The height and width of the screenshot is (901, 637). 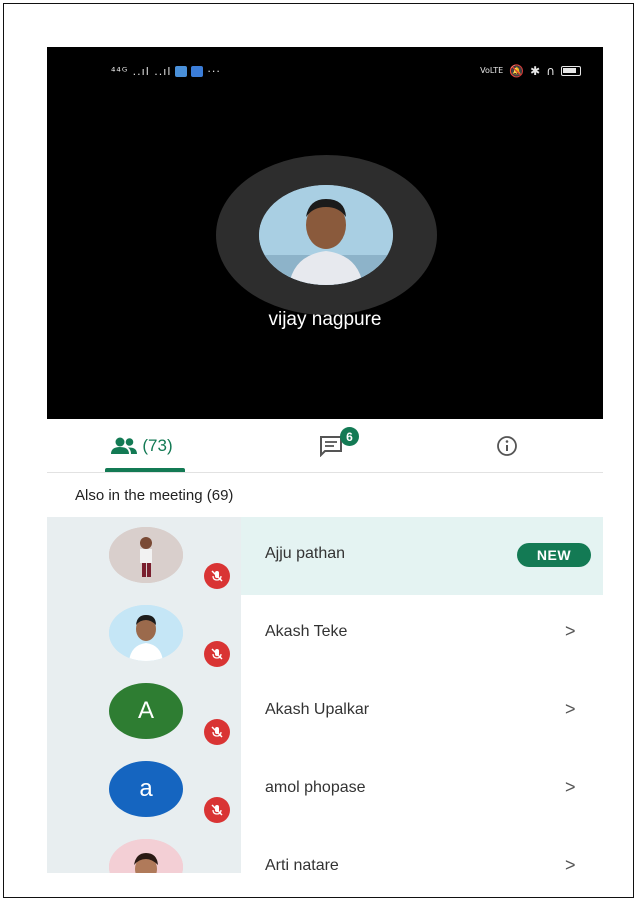 What do you see at coordinates (325, 851) in the screenshot?
I see `participant-row: Arti natare >` at bounding box center [325, 851].